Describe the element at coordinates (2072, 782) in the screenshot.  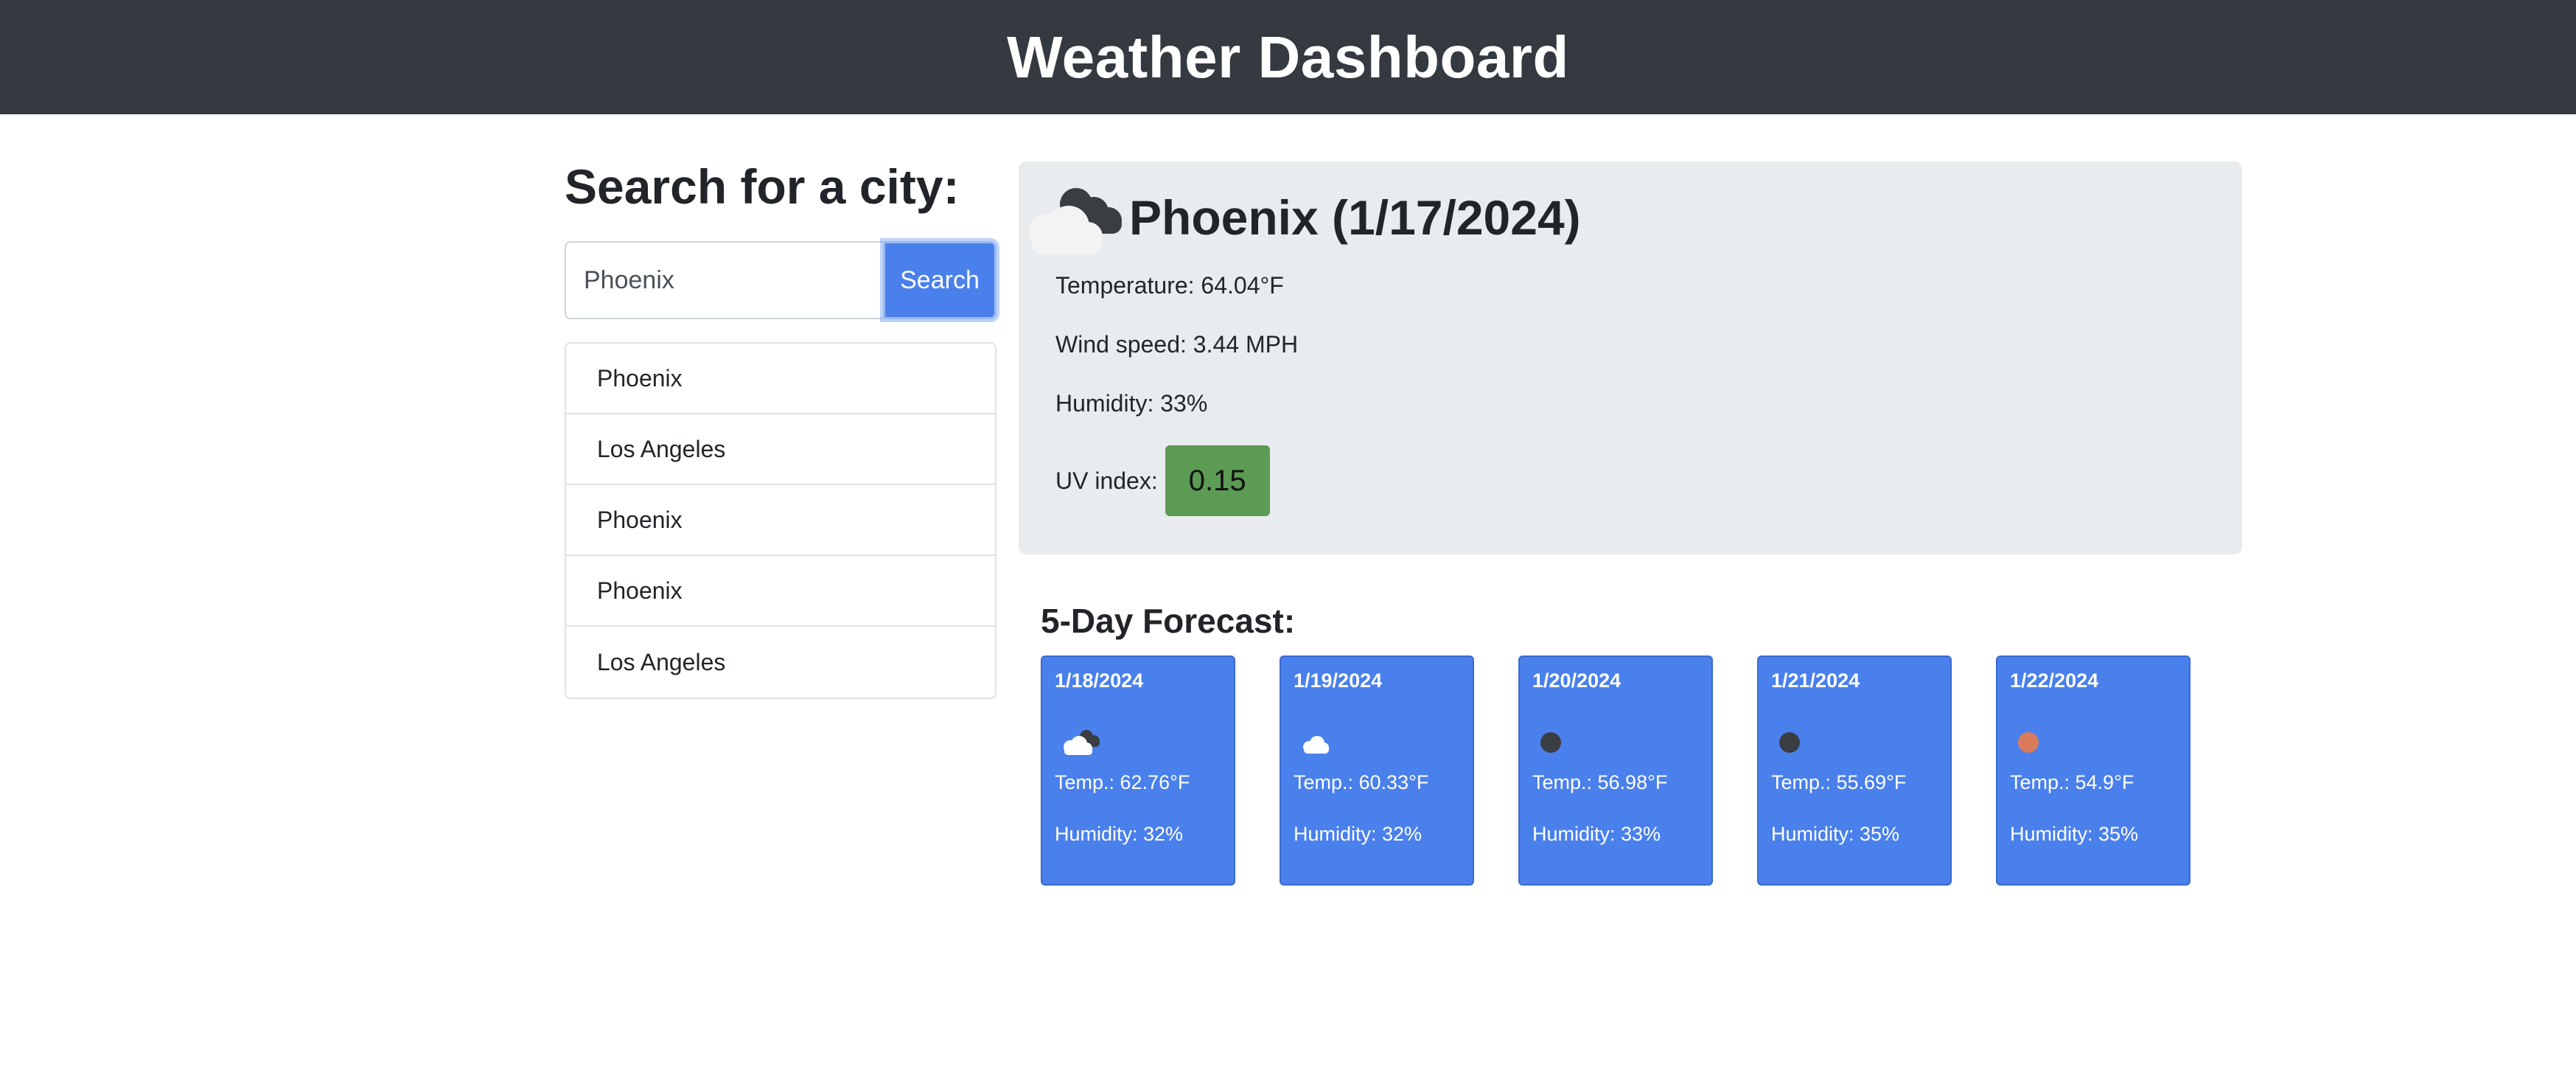
I see `forecast-temp: Temp.: 54.9°F` at that location.